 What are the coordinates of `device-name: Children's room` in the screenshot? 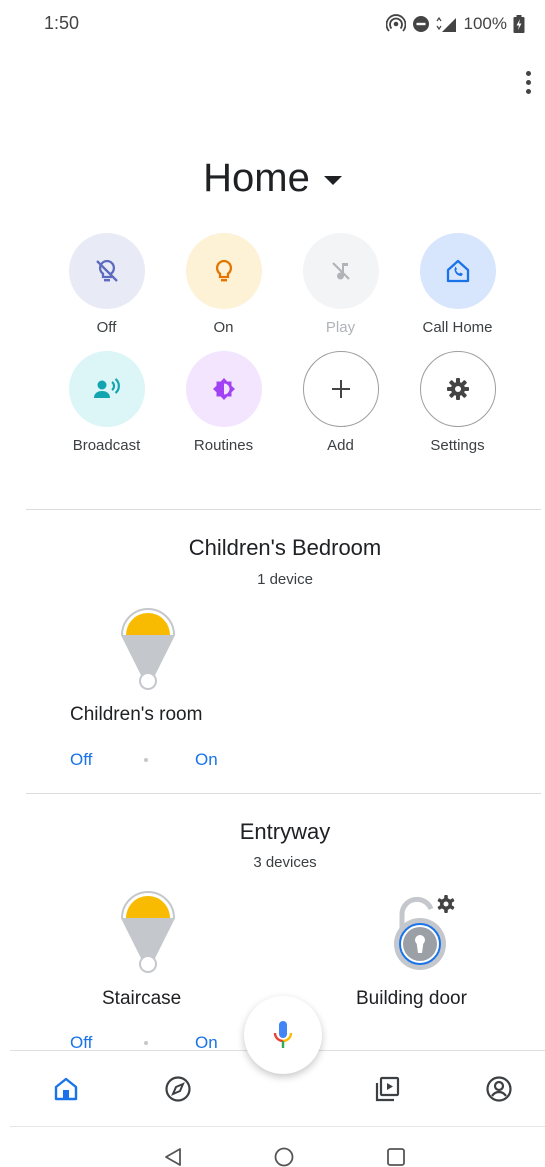 It's located at (136, 715).